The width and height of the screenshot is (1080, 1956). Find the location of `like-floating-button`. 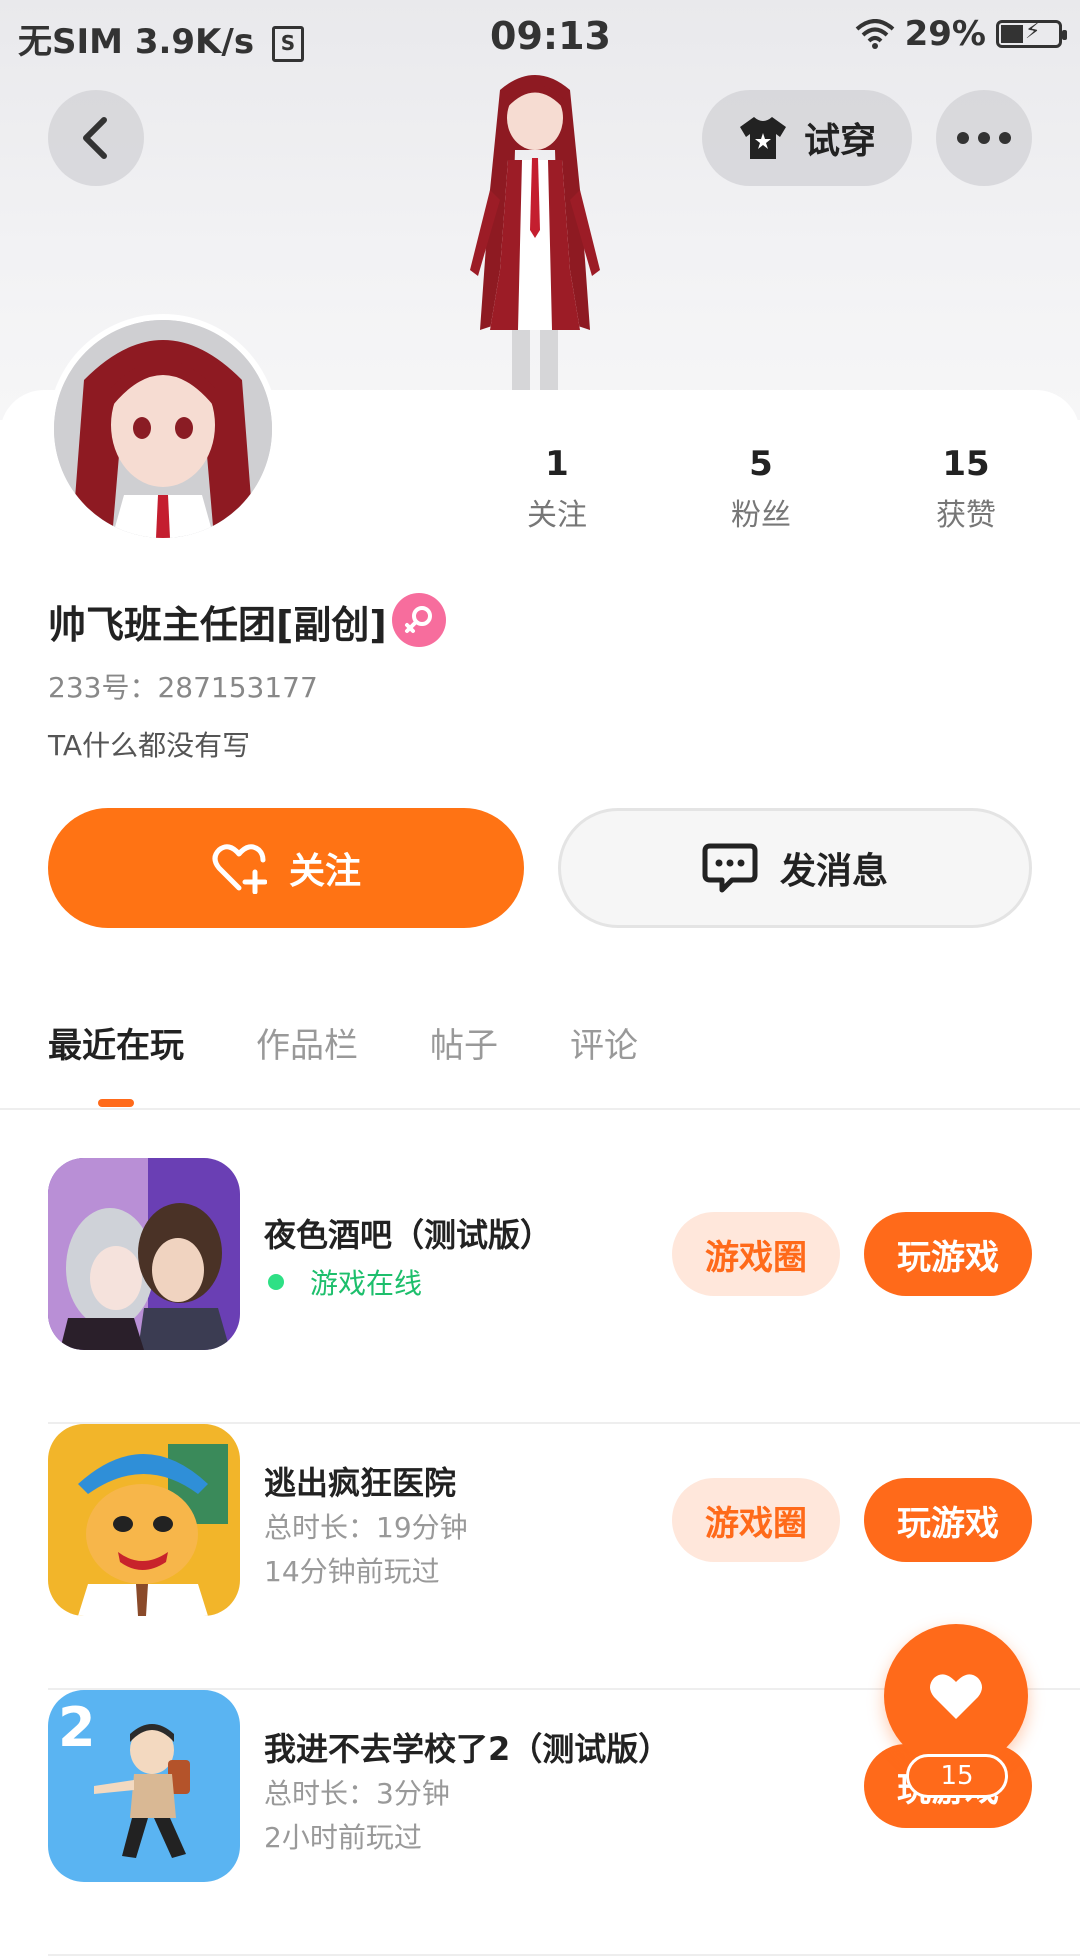

like-floating-button is located at coordinates (956, 1696).